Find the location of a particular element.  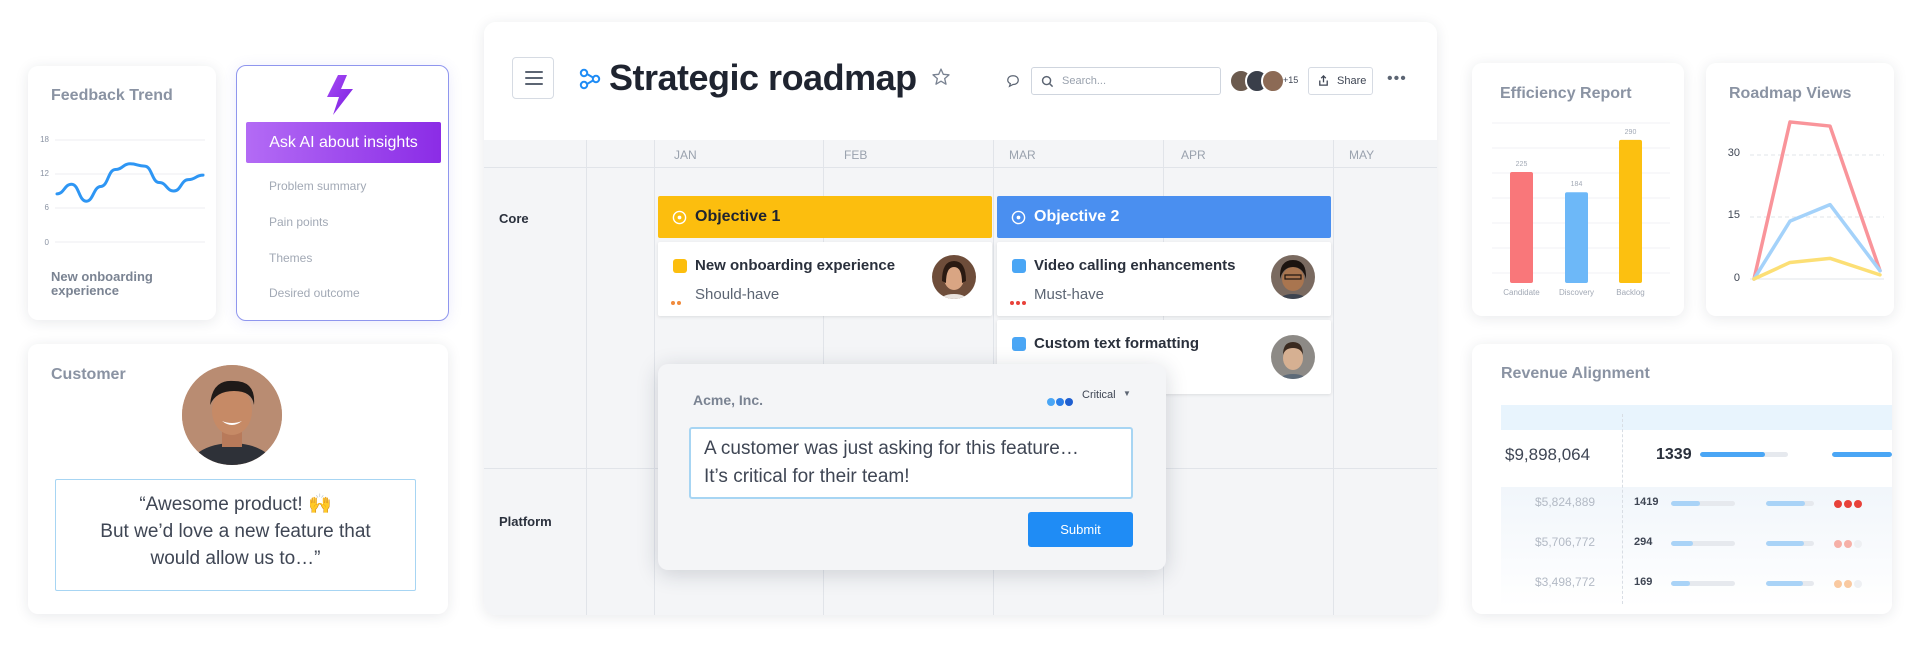

quote-line: would allow us to…” is located at coordinates (235, 558).